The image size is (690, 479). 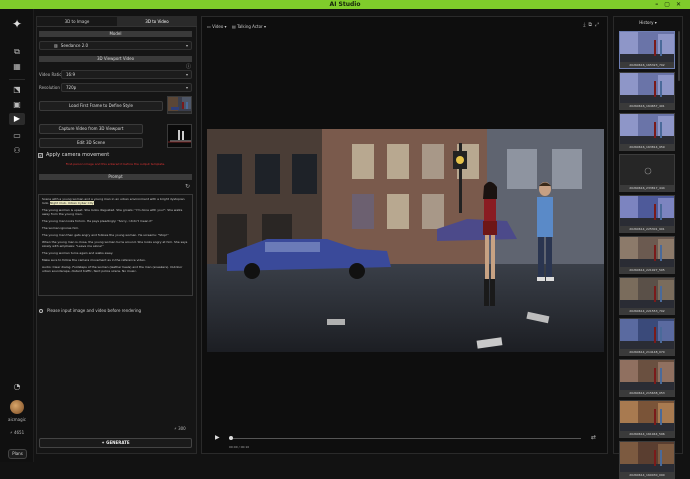 I want to click on history-item: 20260616_233817_444, so click(x=647, y=173).